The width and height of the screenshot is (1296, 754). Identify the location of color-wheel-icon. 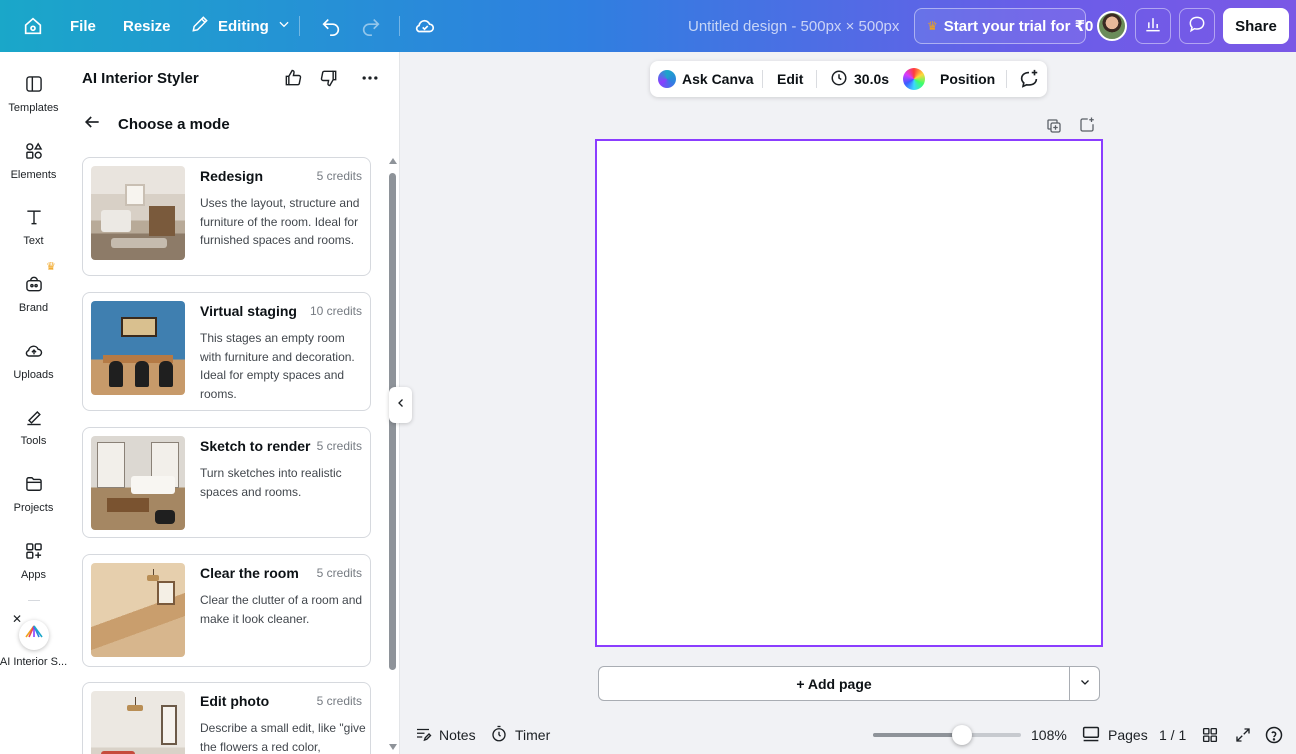
(914, 79).